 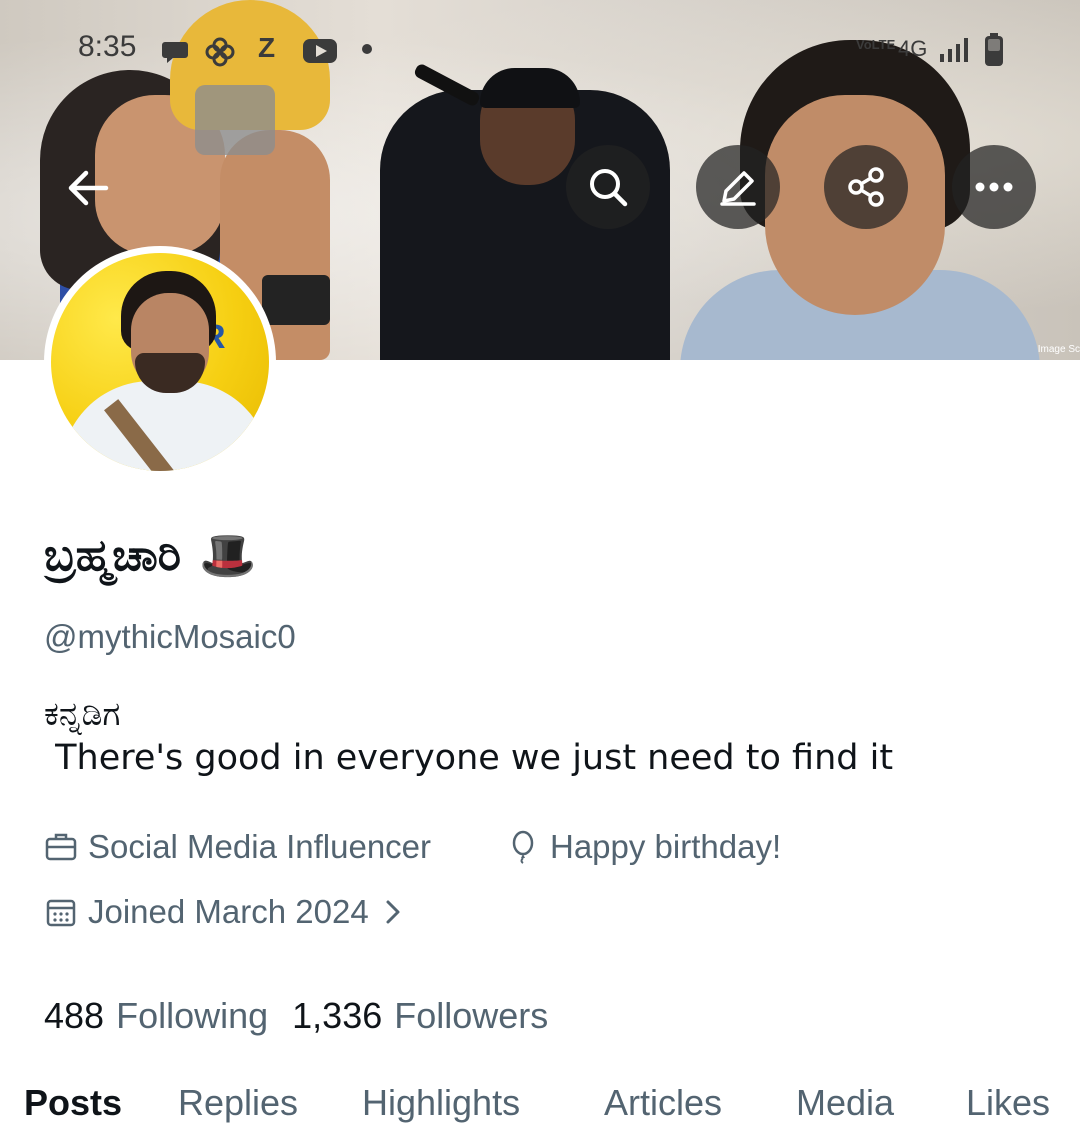 I want to click on joined-item: Joined March 2024, so click(x=224, y=912).